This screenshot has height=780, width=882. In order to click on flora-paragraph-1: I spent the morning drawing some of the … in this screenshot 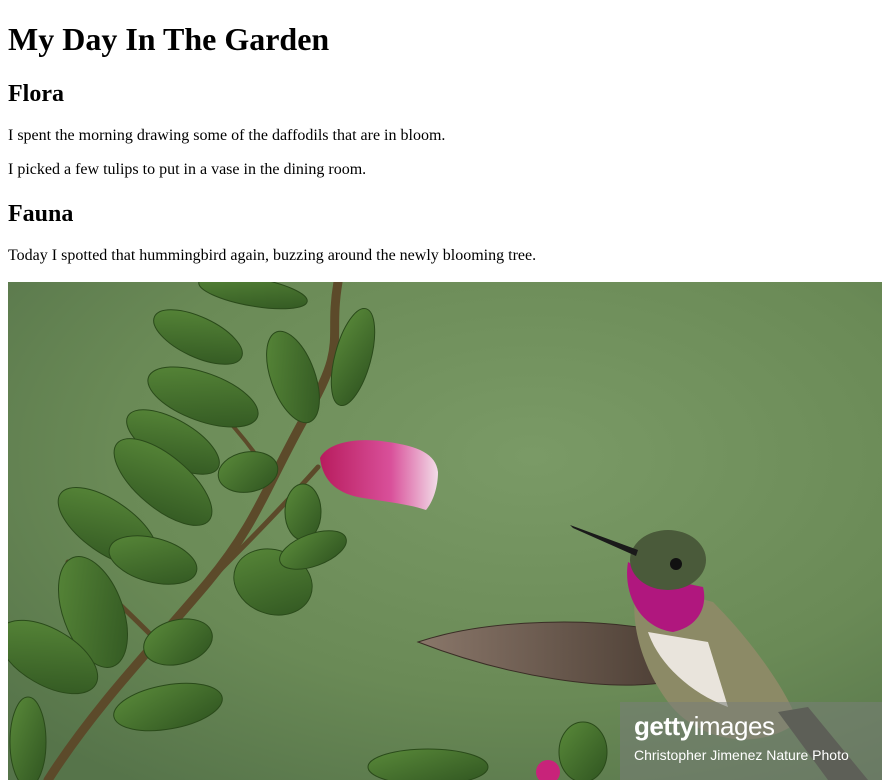, I will do `click(227, 135)`.